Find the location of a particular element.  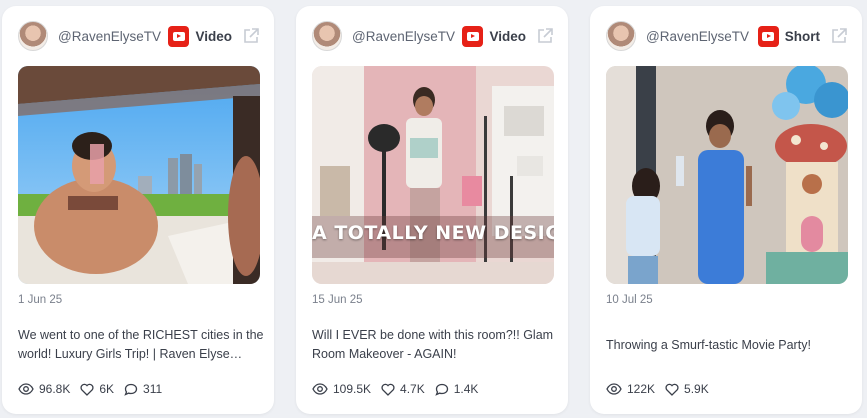

views-stat: 109.5K is located at coordinates (341, 389).